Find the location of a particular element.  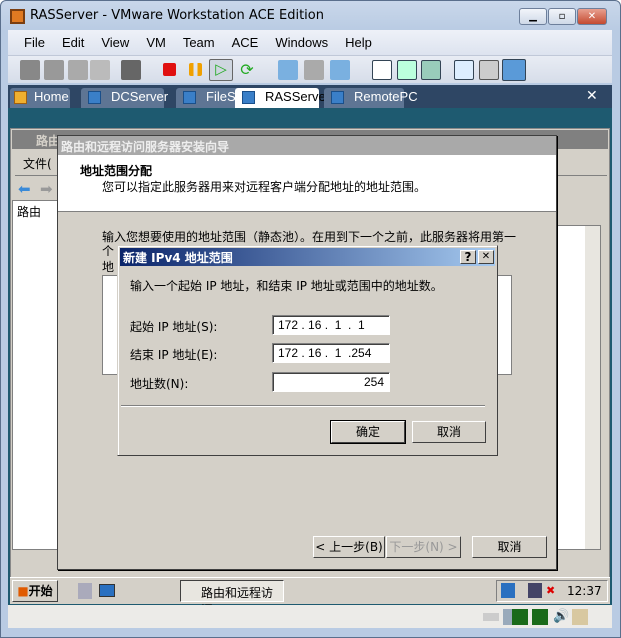

sidebar-view-icon is located at coordinates (382, 70).